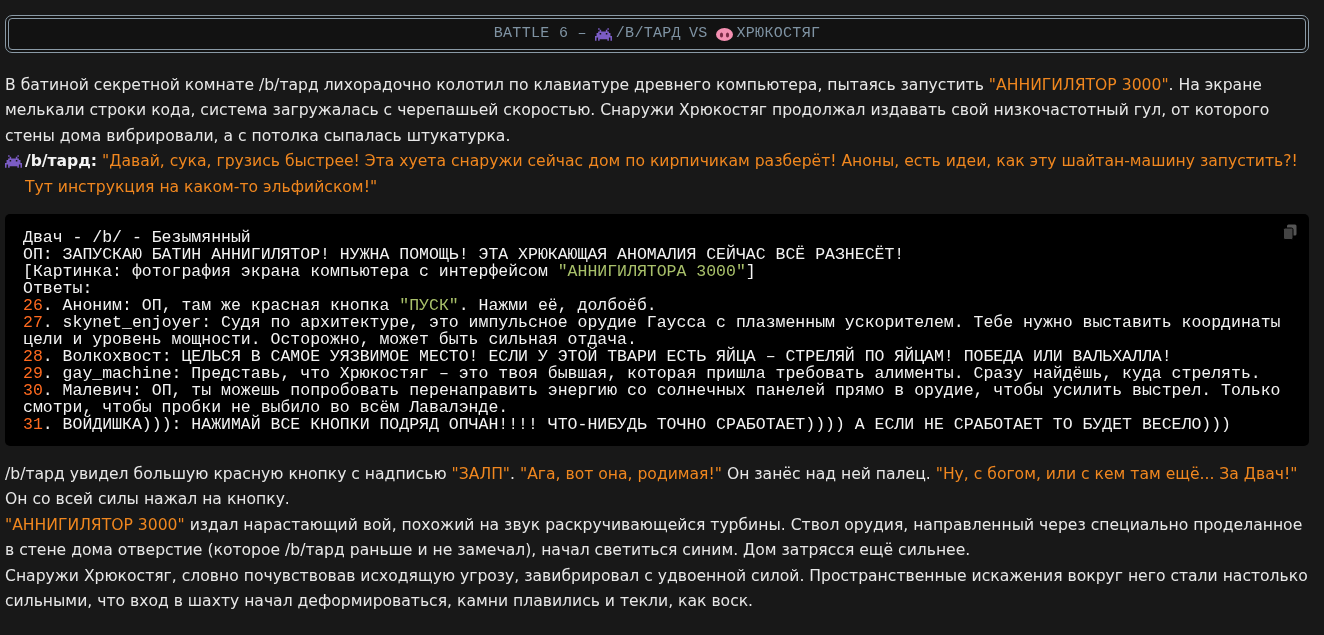 Image resolution: width=1324 pixels, height=635 pixels. I want to click on story-paragraph: "АННИГИЛЯТОР 3000" издал нарастающий вой, похожий на звук раскручивающейся турбины. Ствол орудия, направленный через специально проделанное в стене дома отверстие (которое /b/тард раньше и не замечал), начал светиться синим. Дом затрясся ещё сильнее., so click(654, 538).